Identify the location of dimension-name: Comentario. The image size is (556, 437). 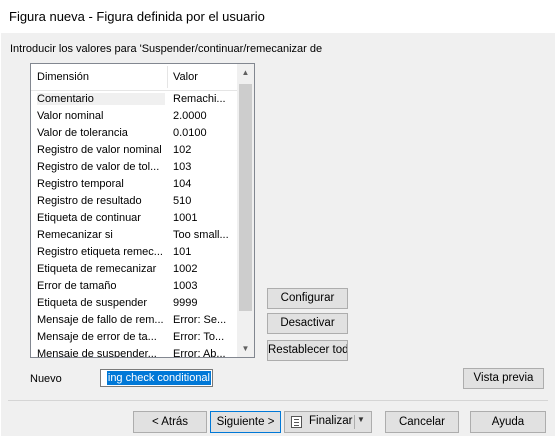
(101, 99).